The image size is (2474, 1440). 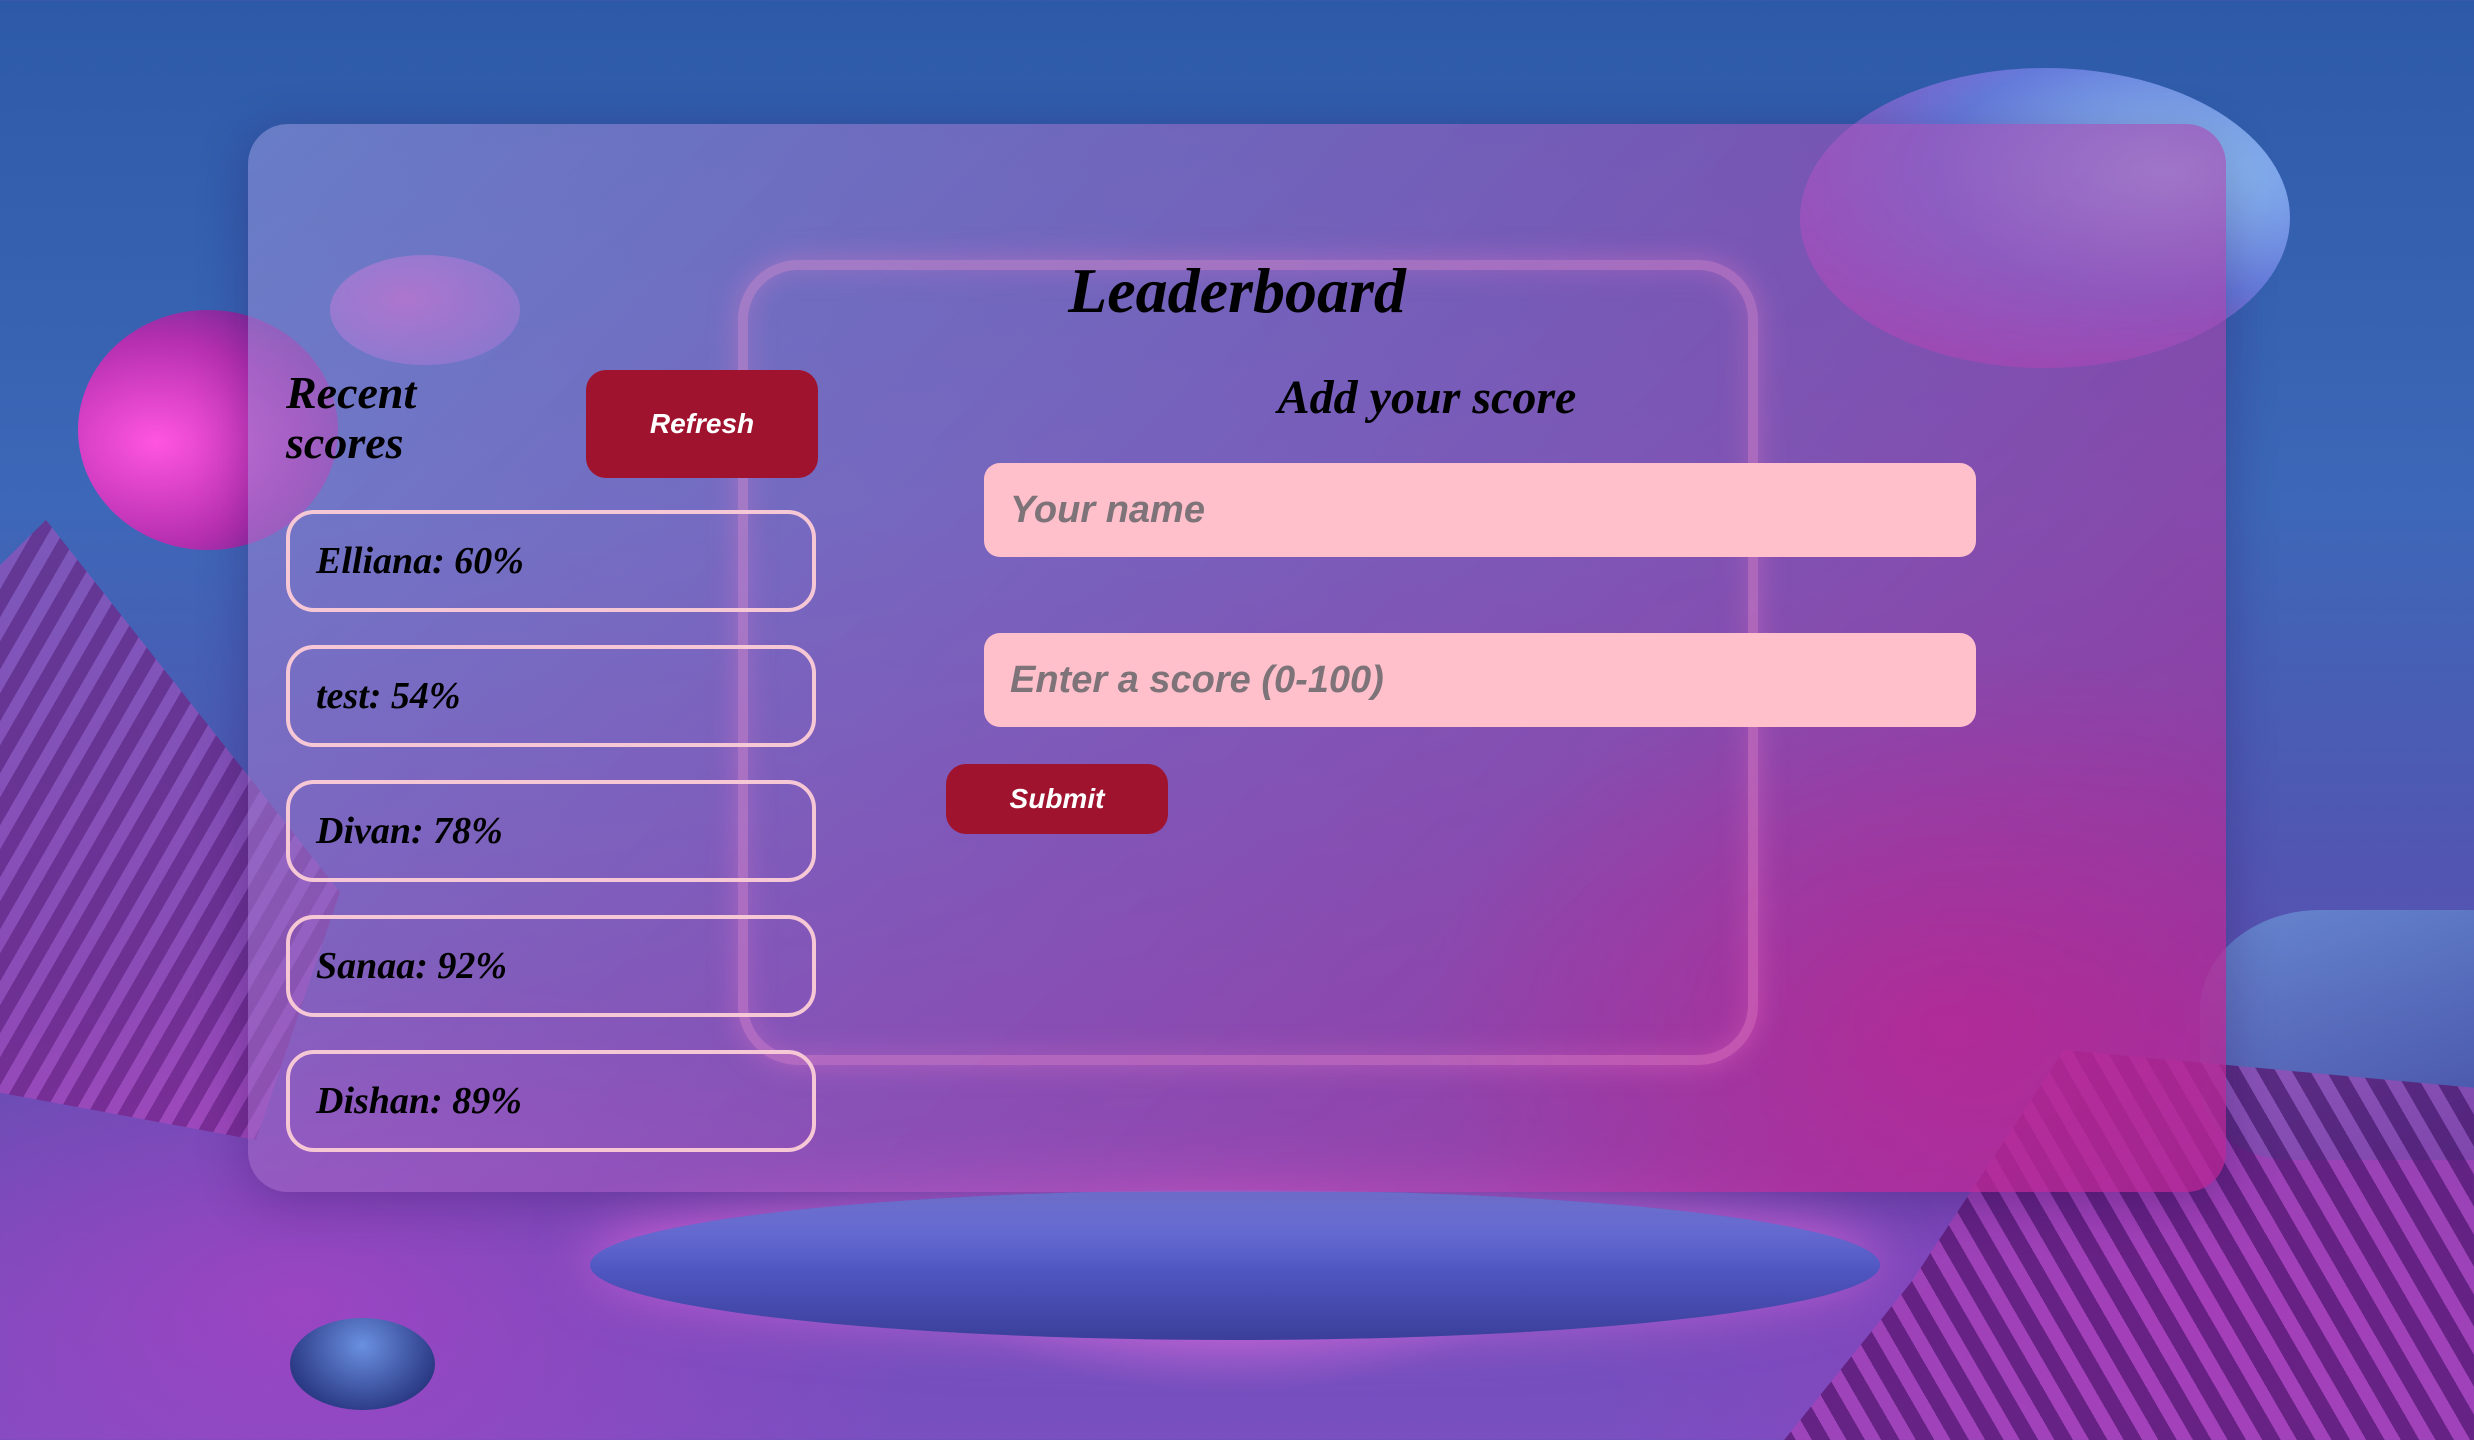 What do you see at coordinates (362, 1364) in the screenshot?
I see `pebble` at bounding box center [362, 1364].